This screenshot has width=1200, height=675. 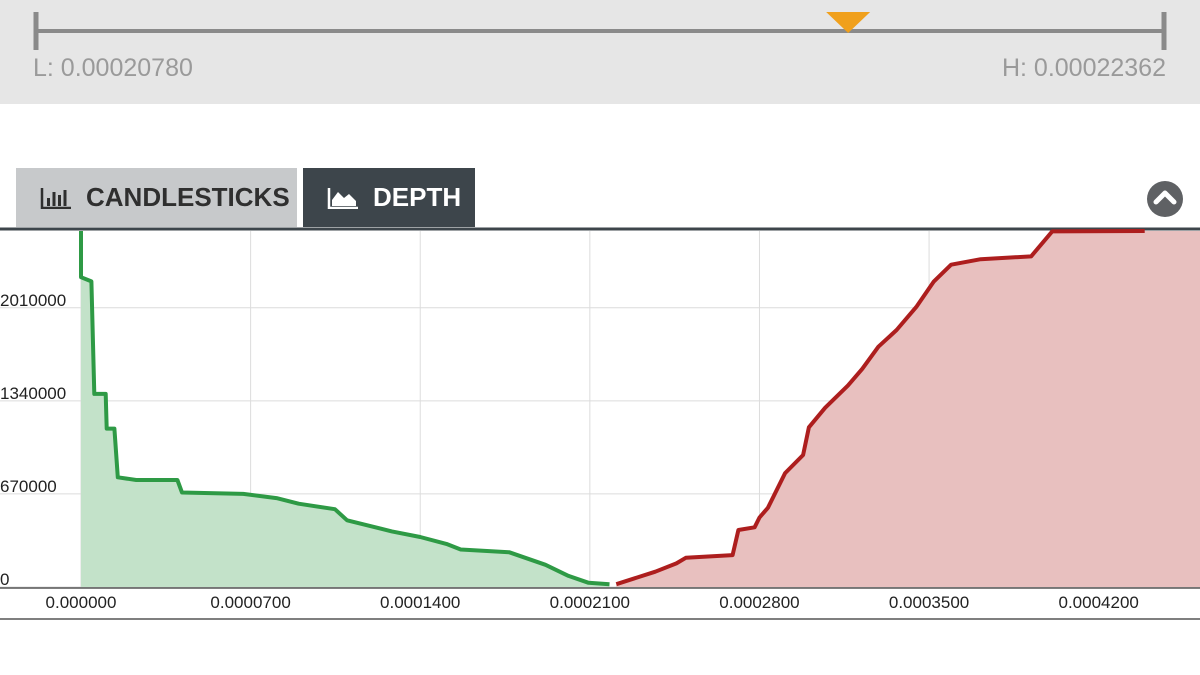 What do you see at coordinates (33, 393) in the screenshot?
I see `y-tick-label: 1340000` at bounding box center [33, 393].